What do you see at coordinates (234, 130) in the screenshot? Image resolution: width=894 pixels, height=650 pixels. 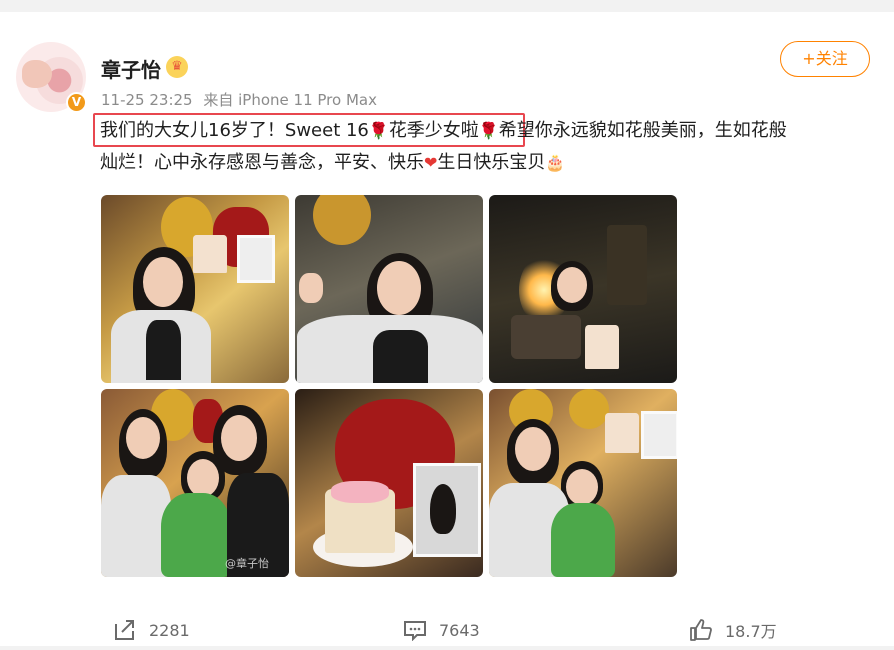 I see `highlighted-text: 我们的大女儿16岁了！Sweet 16` at bounding box center [234, 130].